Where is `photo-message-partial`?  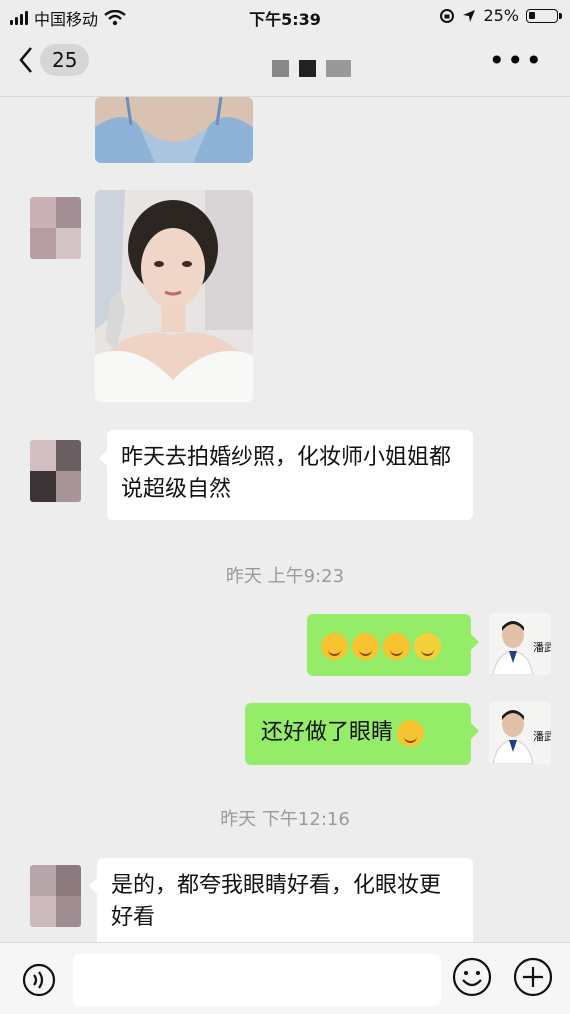 photo-message-partial is located at coordinates (174, 130).